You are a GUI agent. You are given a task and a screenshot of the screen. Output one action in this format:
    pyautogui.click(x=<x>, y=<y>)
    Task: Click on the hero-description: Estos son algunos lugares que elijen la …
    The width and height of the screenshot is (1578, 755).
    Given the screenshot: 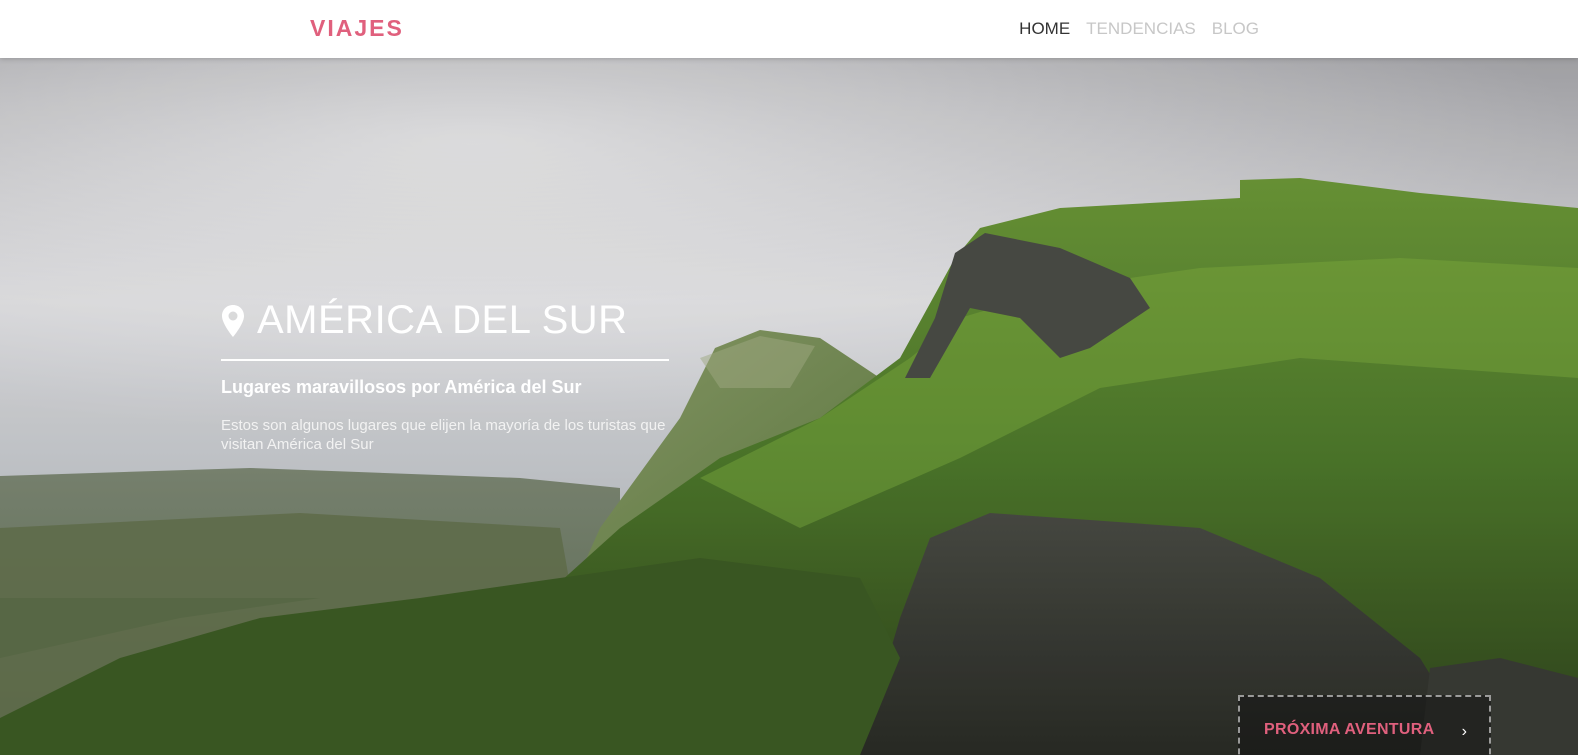 What is the action you would take?
    pyautogui.click(x=443, y=435)
    